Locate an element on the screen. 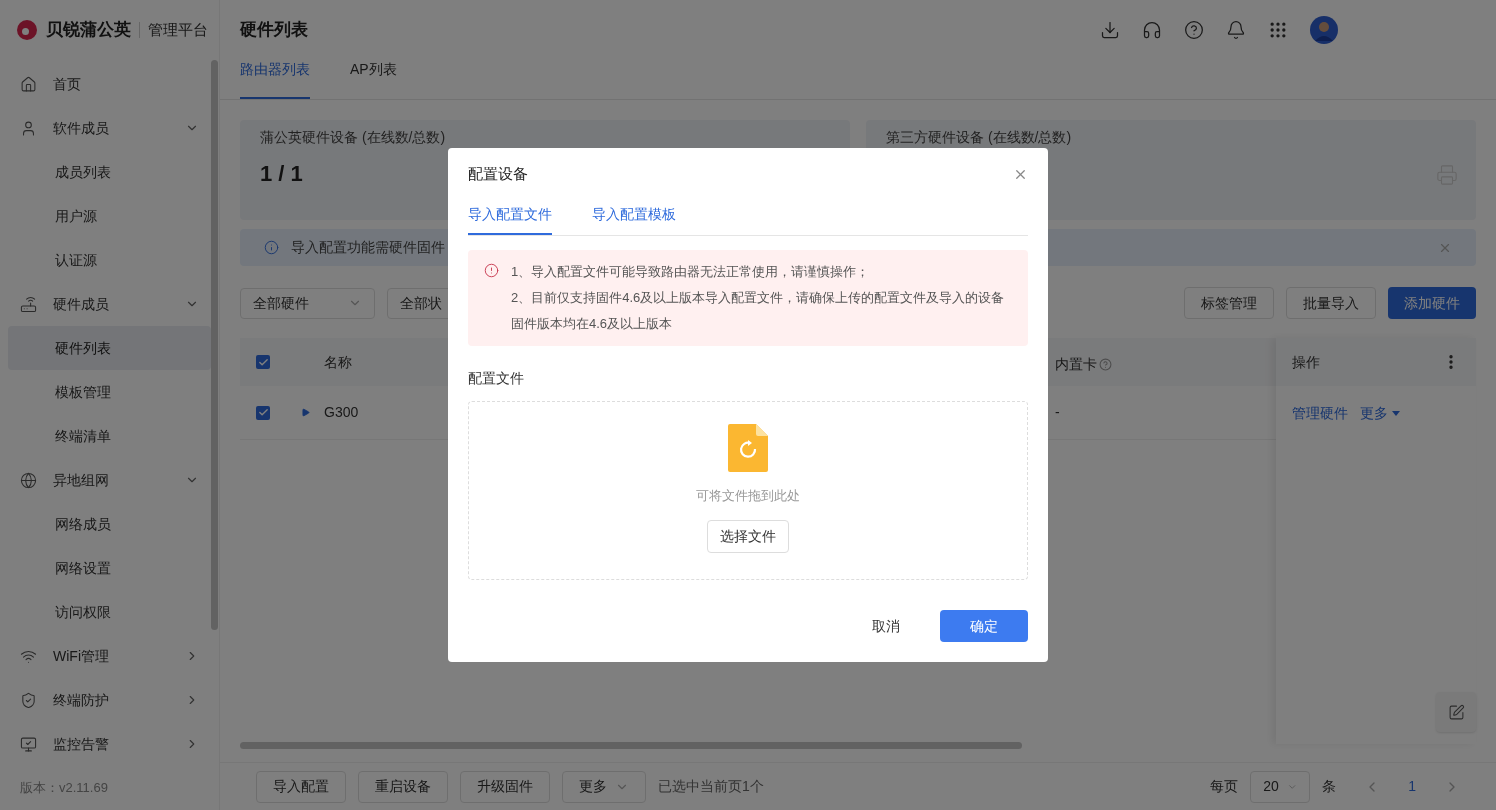  field-label: 配置文件 is located at coordinates (496, 378).